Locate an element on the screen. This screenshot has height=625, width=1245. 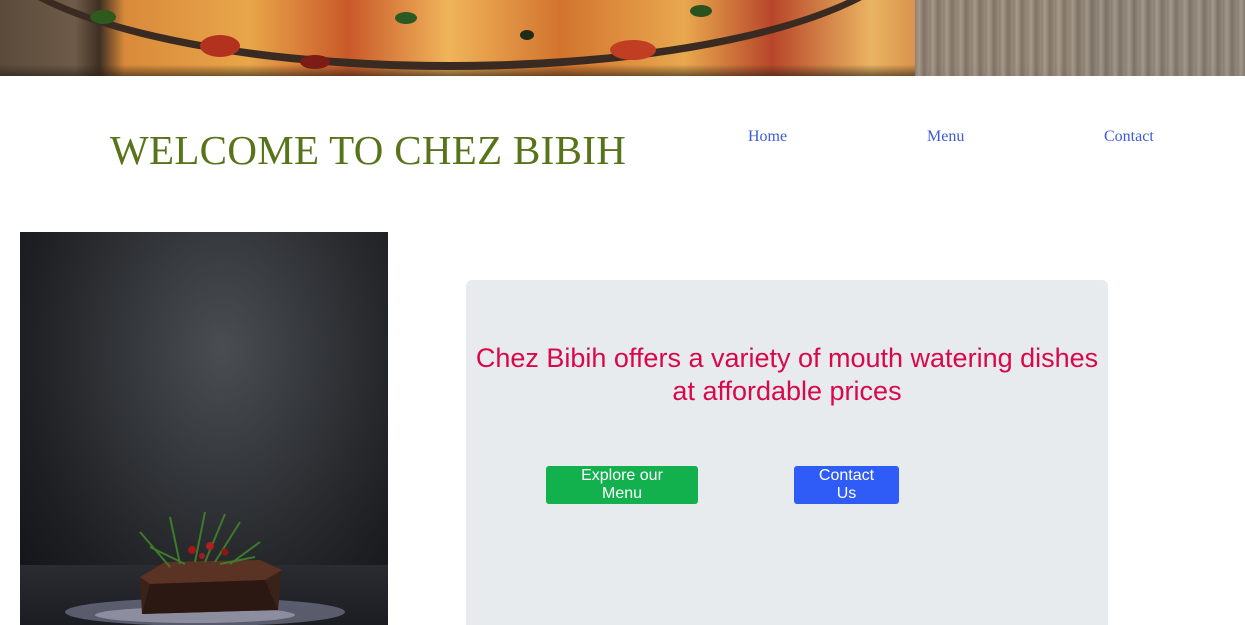
pizza-banner-image is located at coordinates (622, 38).